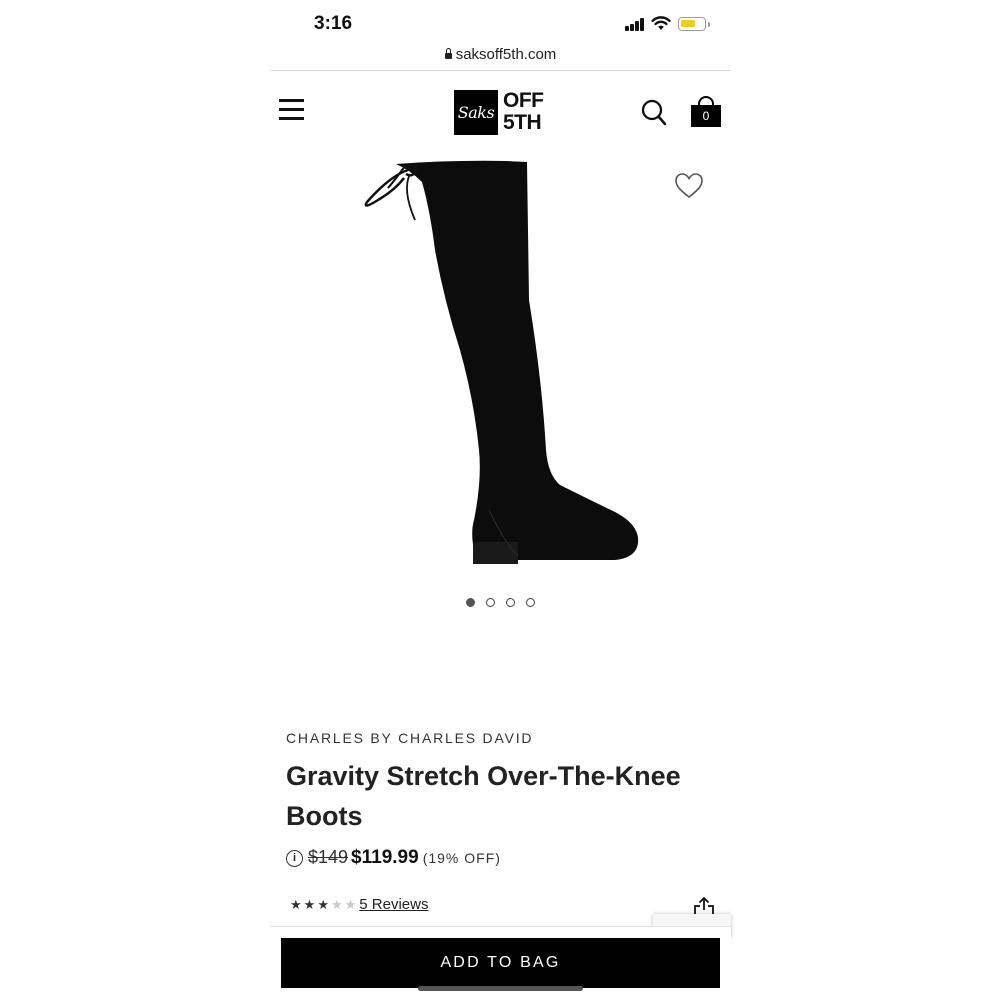 The image size is (1000, 1000). Describe the element at coordinates (448, 53) in the screenshot. I see `lock-icon` at that location.